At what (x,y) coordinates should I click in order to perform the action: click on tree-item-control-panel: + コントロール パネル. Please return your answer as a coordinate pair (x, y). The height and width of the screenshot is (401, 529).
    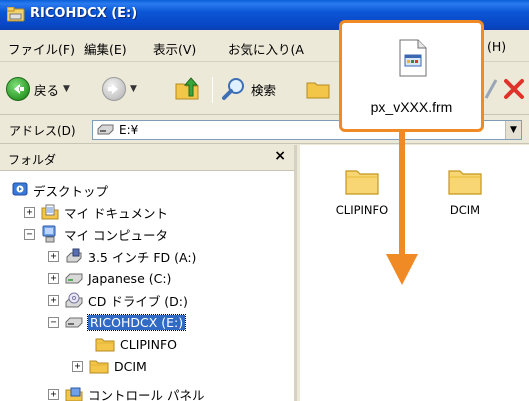
    Looking at the image, I should click on (126, 392).